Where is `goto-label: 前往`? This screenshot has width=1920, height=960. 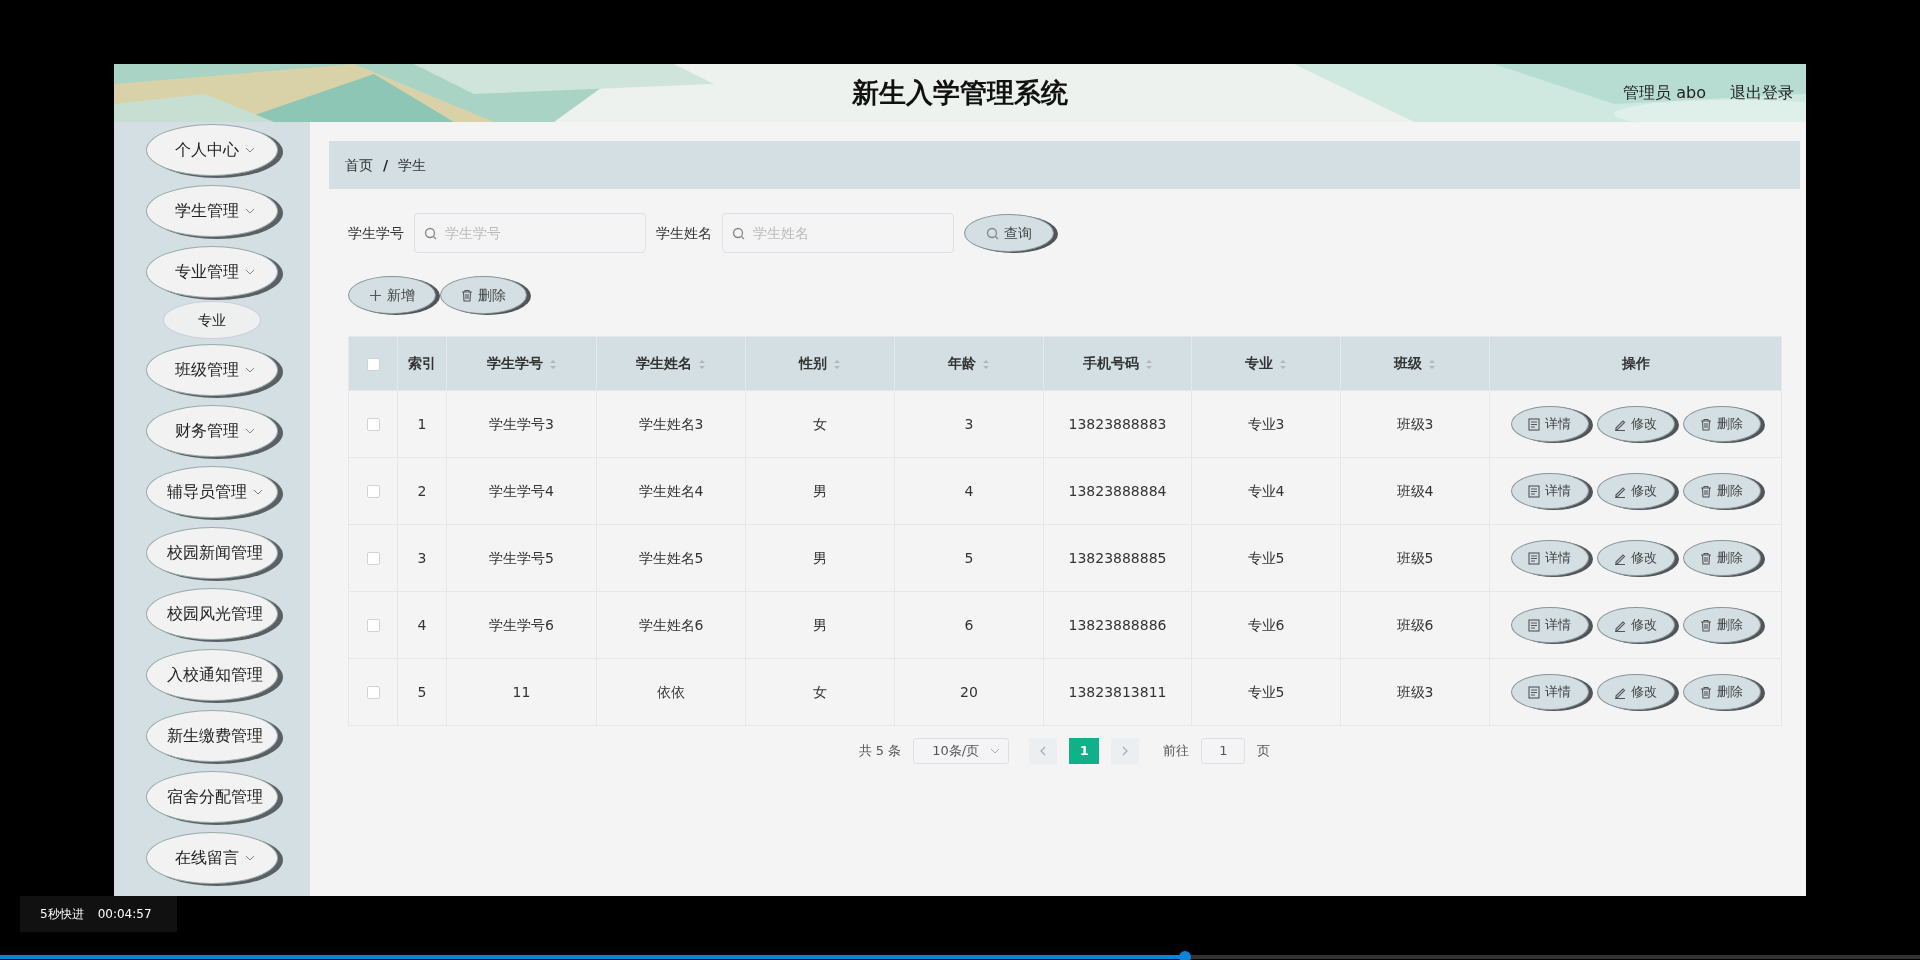
goto-label: 前往 is located at coordinates (1176, 751).